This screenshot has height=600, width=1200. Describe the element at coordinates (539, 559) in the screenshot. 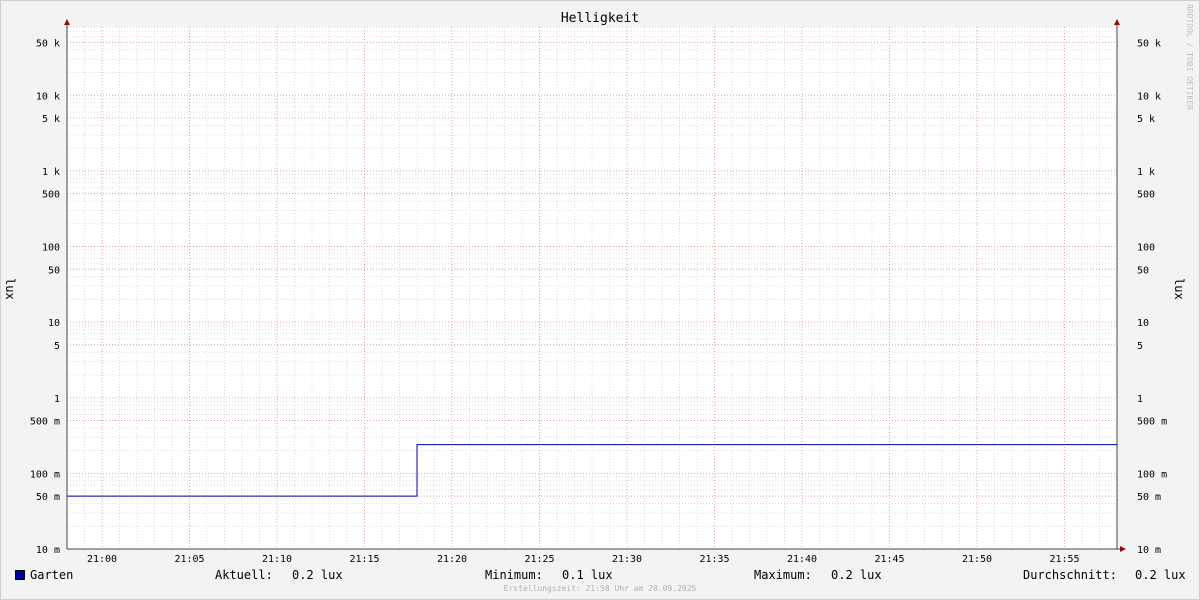

I see `x-tick-label: 21:25` at that location.